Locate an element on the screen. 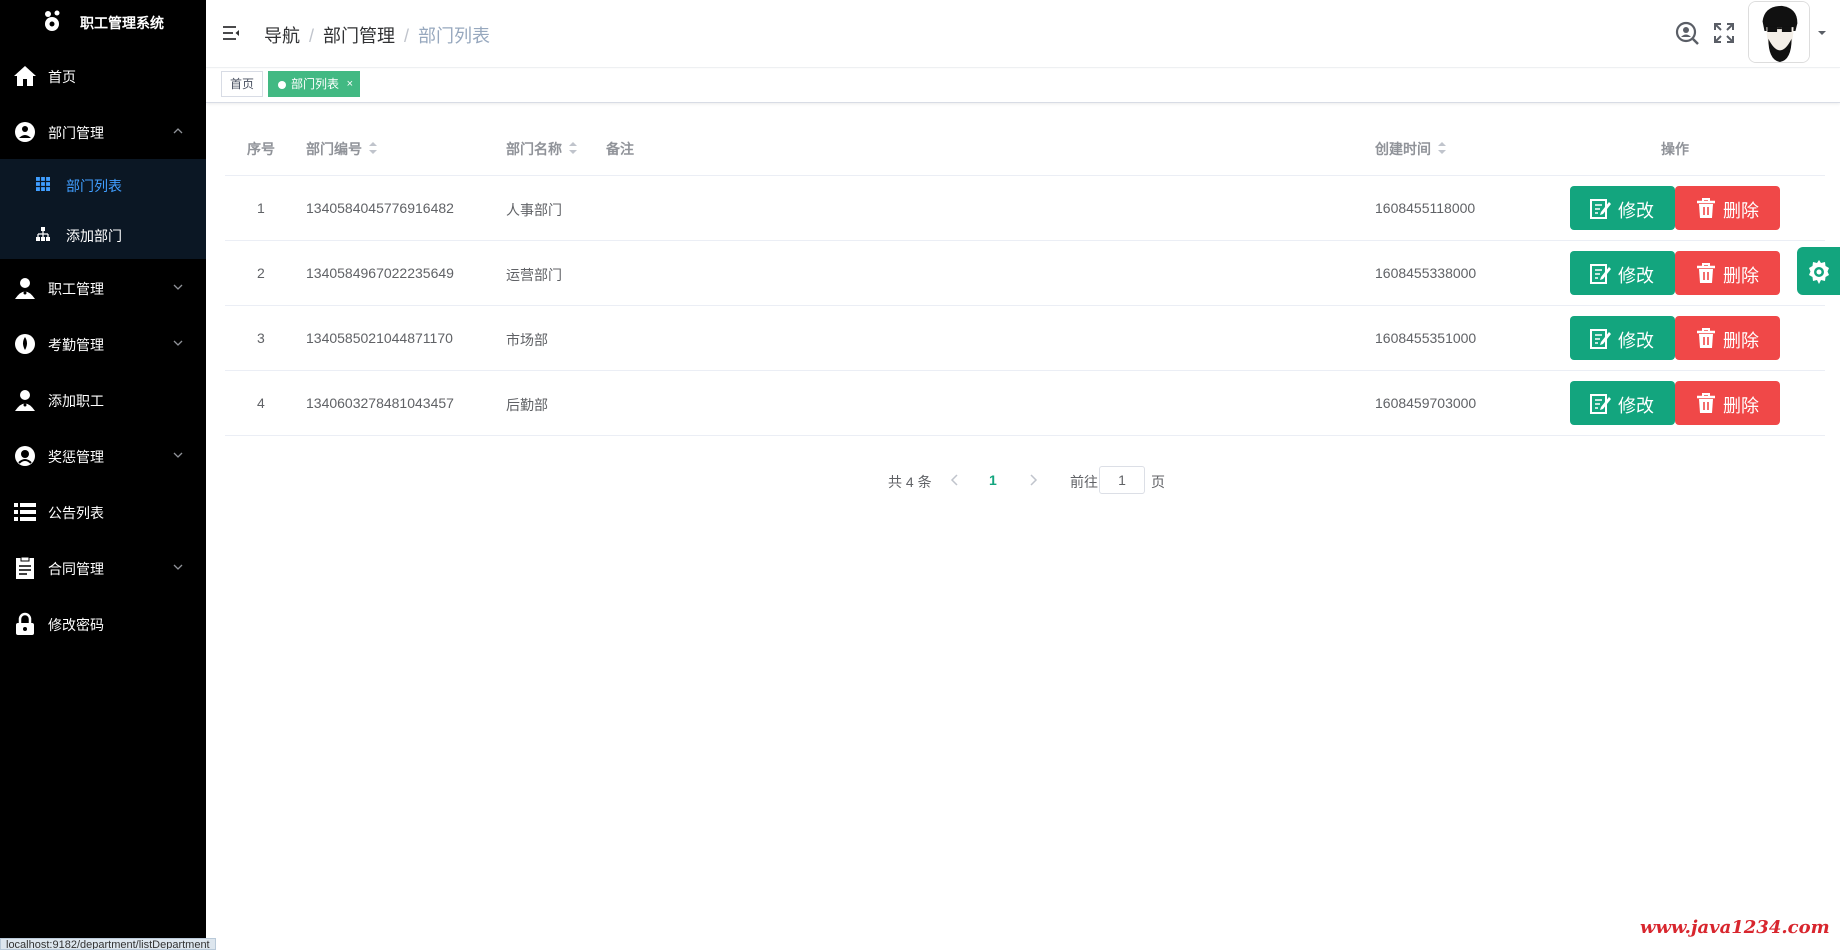 Image resolution: width=1840 pixels, height=950 pixels. logo-icon is located at coordinates (52, 20).